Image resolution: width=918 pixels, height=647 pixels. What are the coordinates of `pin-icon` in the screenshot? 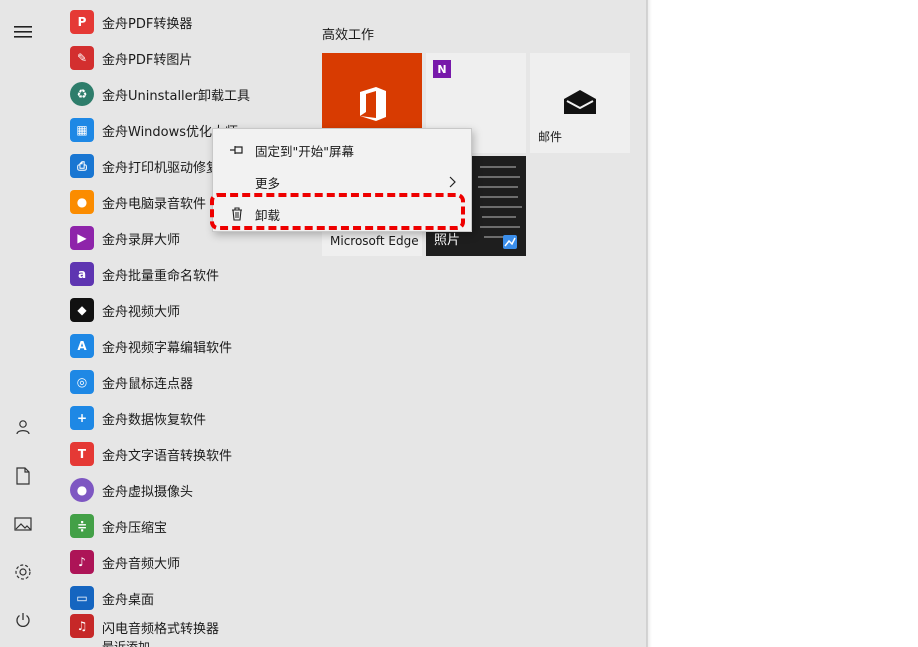 It's located at (237, 150).